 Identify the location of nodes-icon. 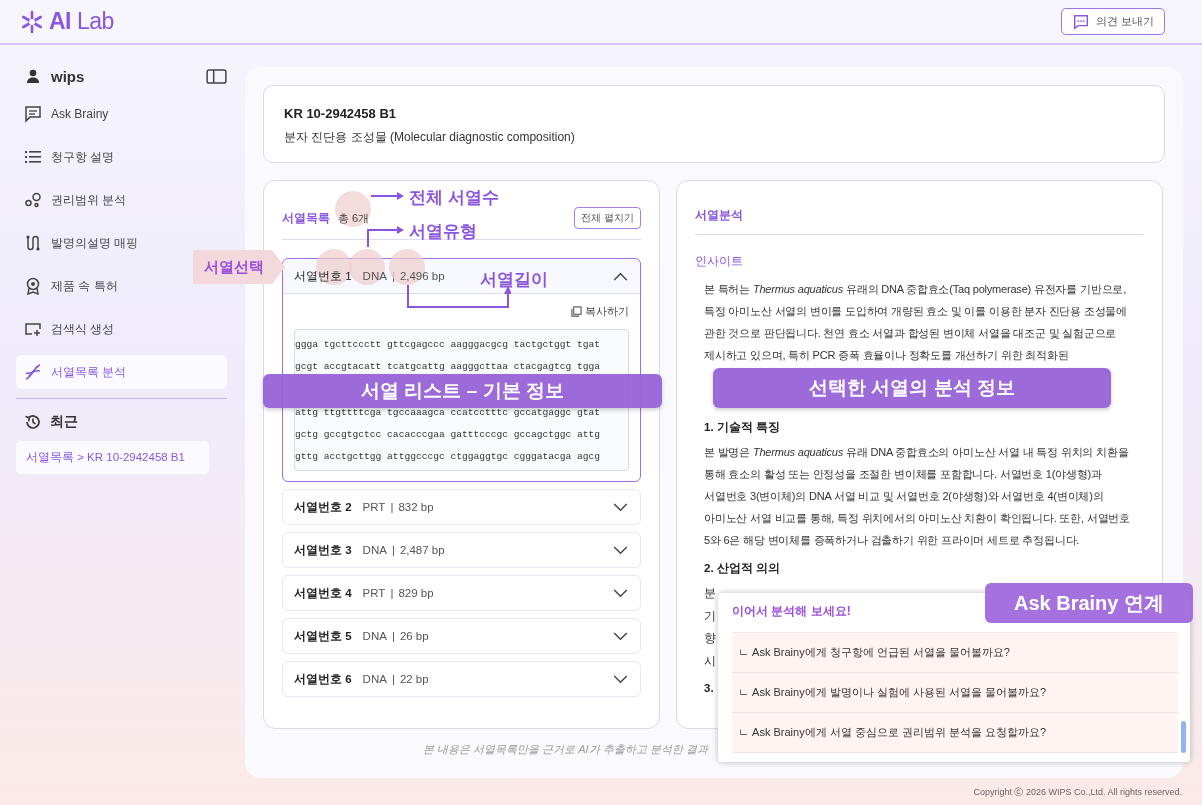
(33, 200).